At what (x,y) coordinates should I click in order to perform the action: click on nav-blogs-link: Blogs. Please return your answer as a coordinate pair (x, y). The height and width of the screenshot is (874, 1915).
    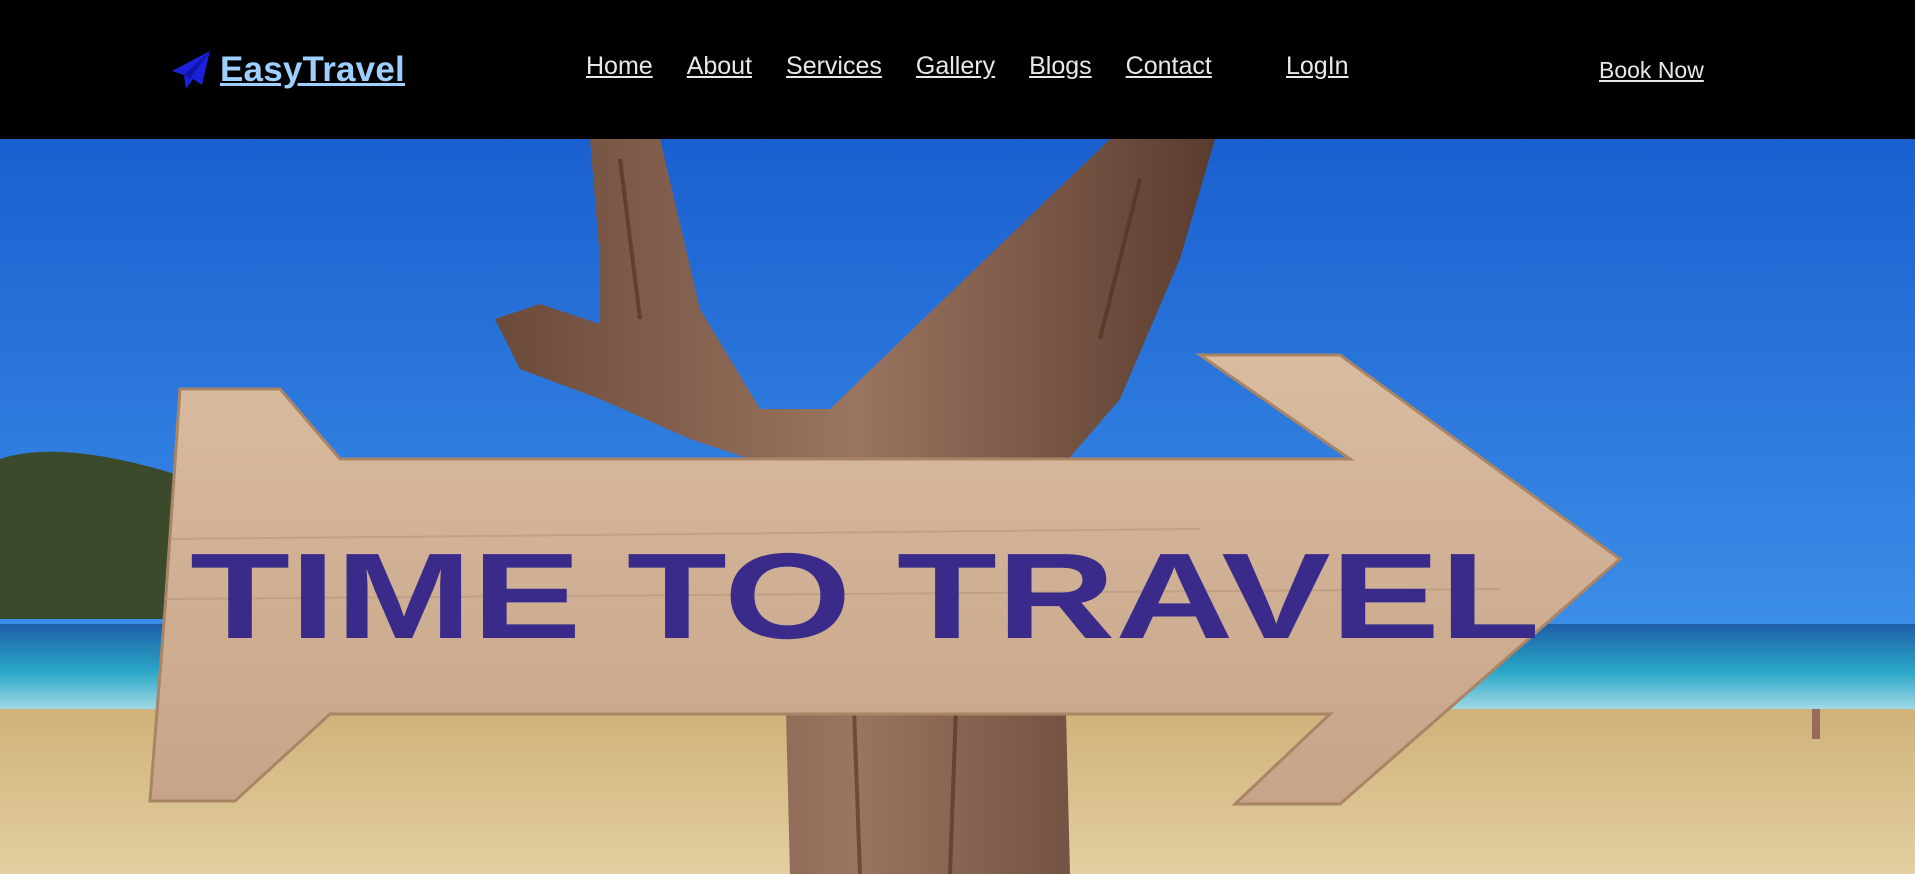
    Looking at the image, I should click on (1060, 66).